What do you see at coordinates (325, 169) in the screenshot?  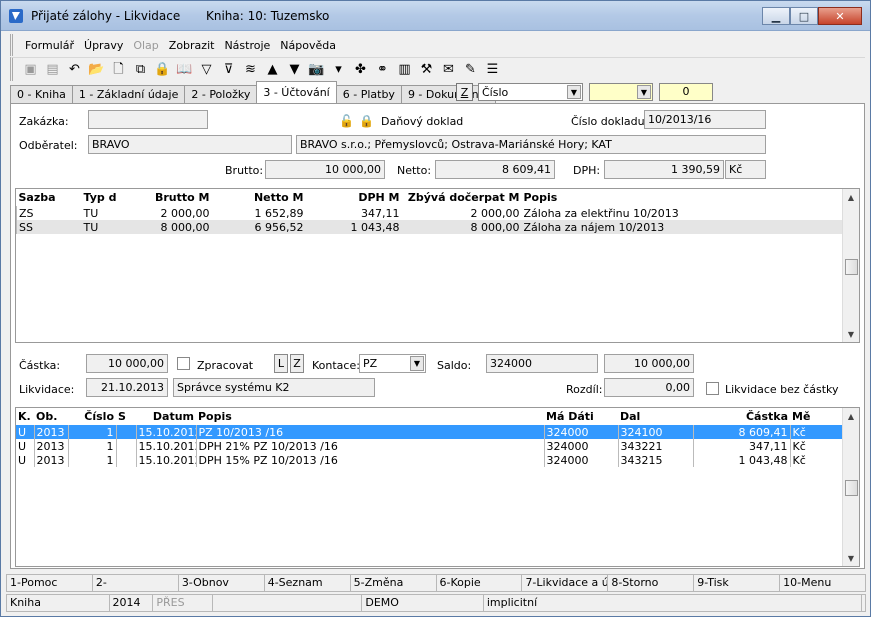 I see `brutto-field: 10 000,00` at bounding box center [325, 169].